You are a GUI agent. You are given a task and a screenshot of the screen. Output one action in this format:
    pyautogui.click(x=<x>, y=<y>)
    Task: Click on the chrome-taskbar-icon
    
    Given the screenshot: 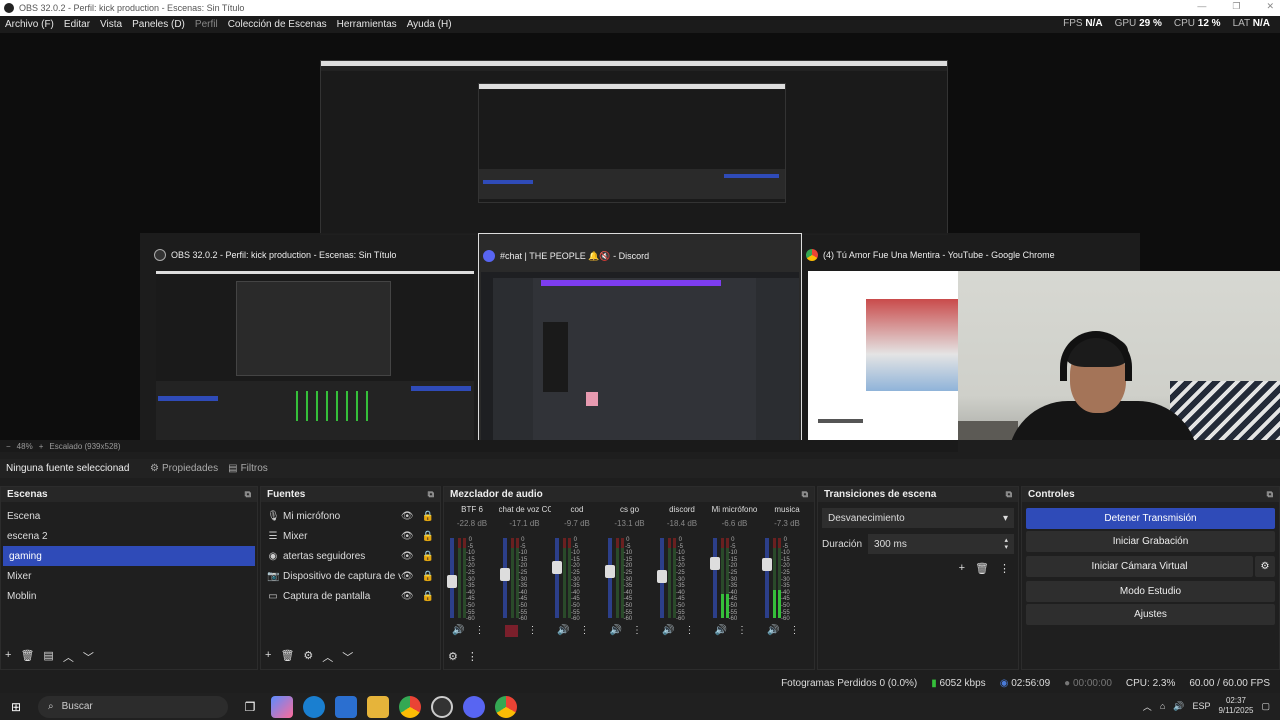 What is the action you would take?
    pyautogui.click(x=506, y=706)
    